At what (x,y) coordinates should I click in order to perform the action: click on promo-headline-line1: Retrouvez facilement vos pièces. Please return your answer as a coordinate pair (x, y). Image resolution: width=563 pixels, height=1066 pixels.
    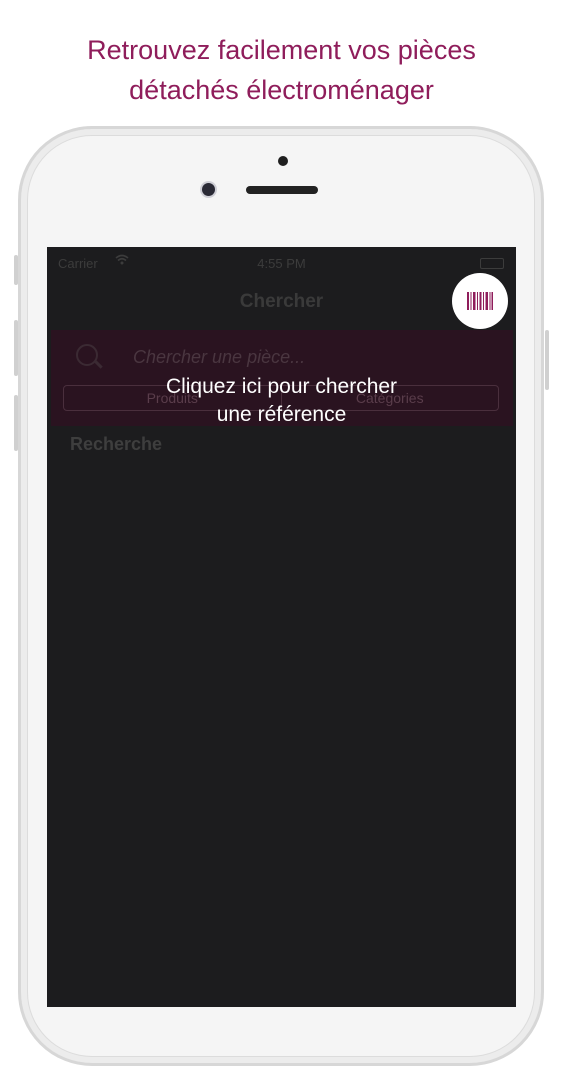
    Looking at the image, I should click on (281, 50).